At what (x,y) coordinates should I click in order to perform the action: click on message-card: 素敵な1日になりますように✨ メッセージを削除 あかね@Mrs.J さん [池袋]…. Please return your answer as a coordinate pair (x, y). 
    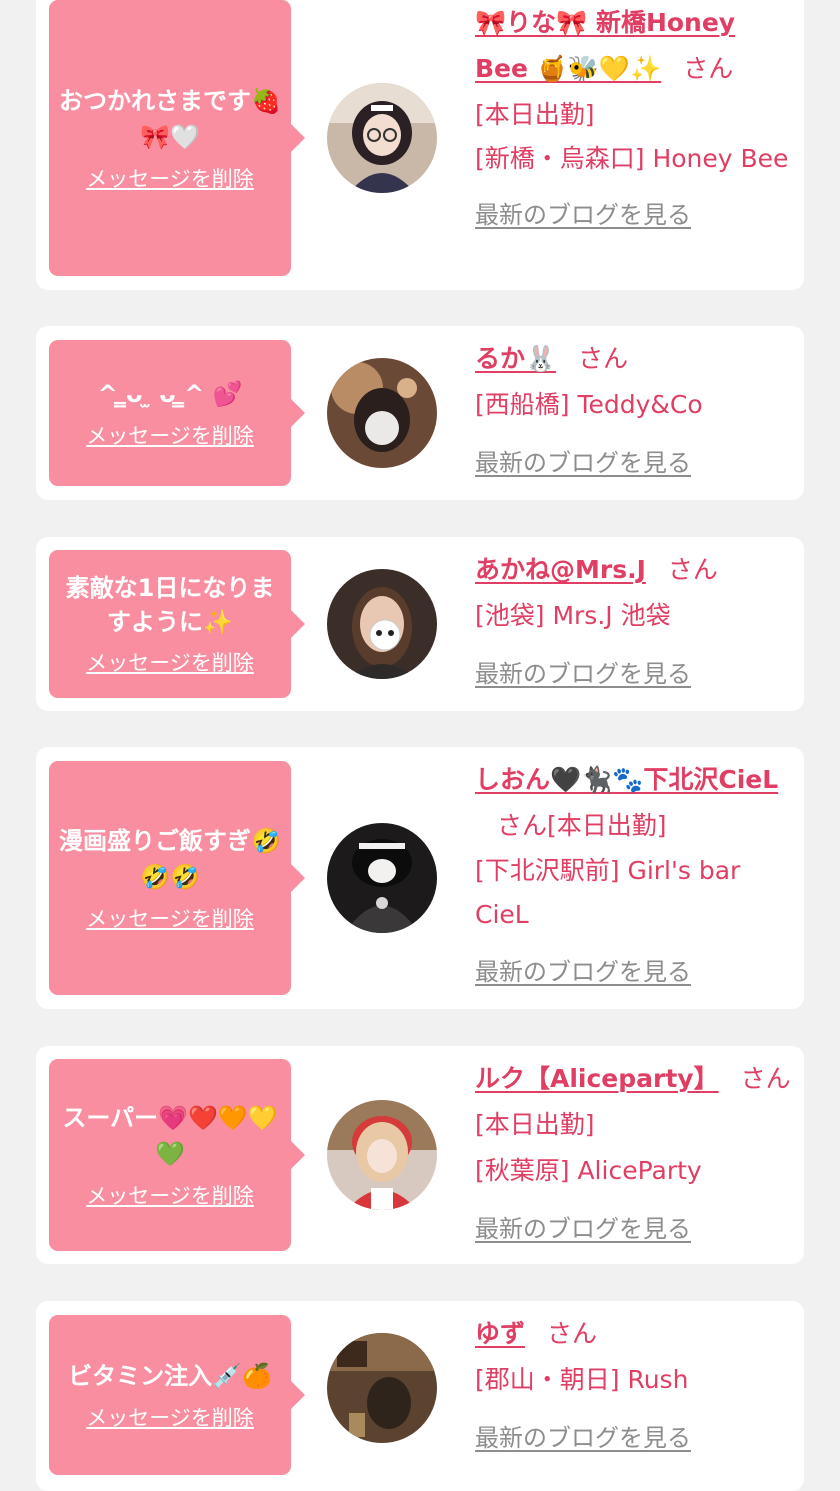
    Looking at the image, I should click on (420, 624).